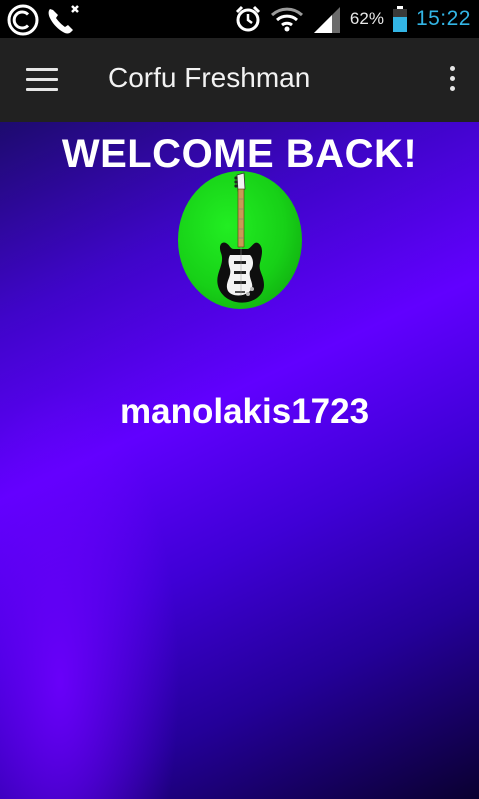 The height and width of the screenshot is (799, 479). I want to click on electric-guitar-icon, so click(240, 237).